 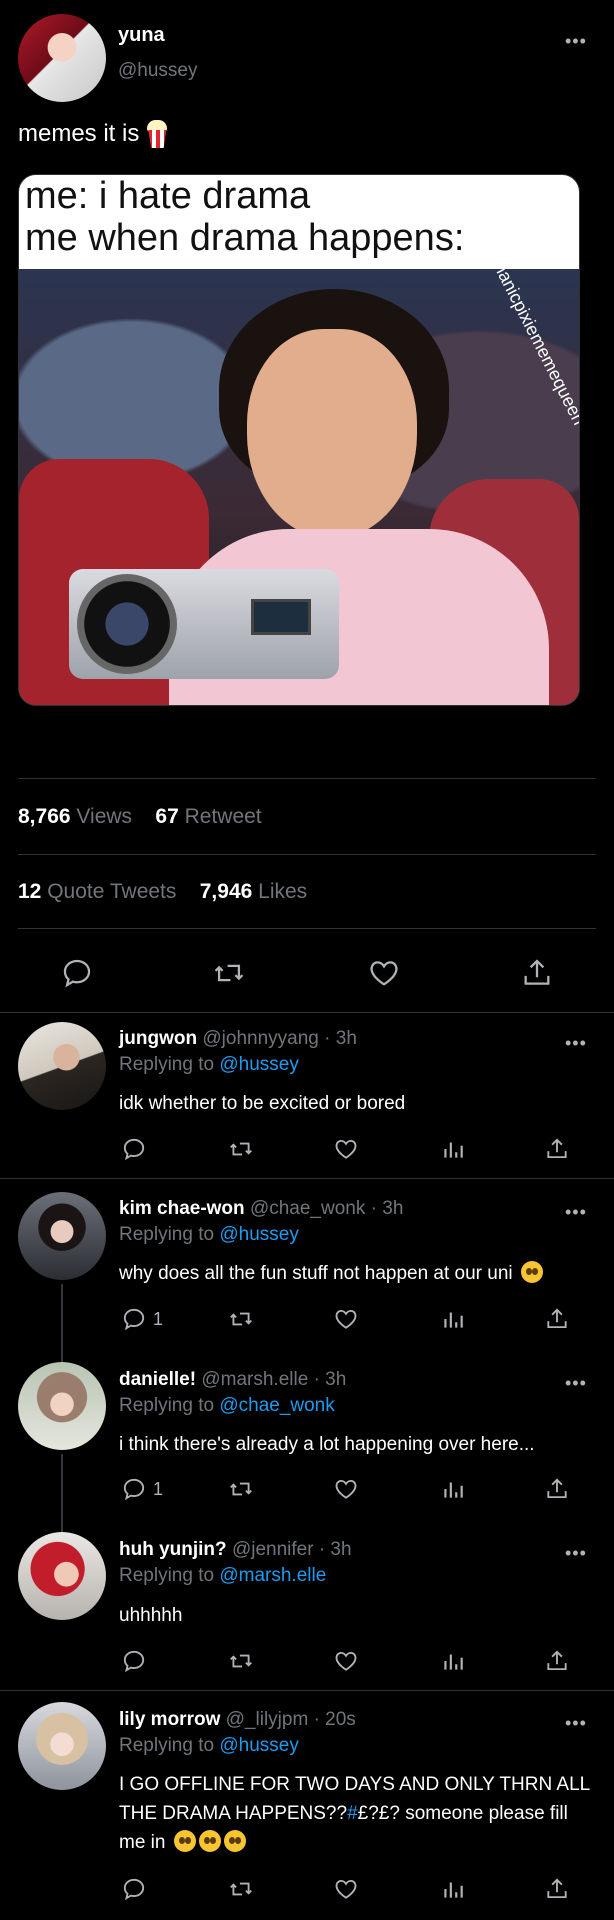 What do you see at coordinates (169, 1719) in the screenshot?
I see `reply-author-name: lily morrow` at bounding box center [169, 1719].